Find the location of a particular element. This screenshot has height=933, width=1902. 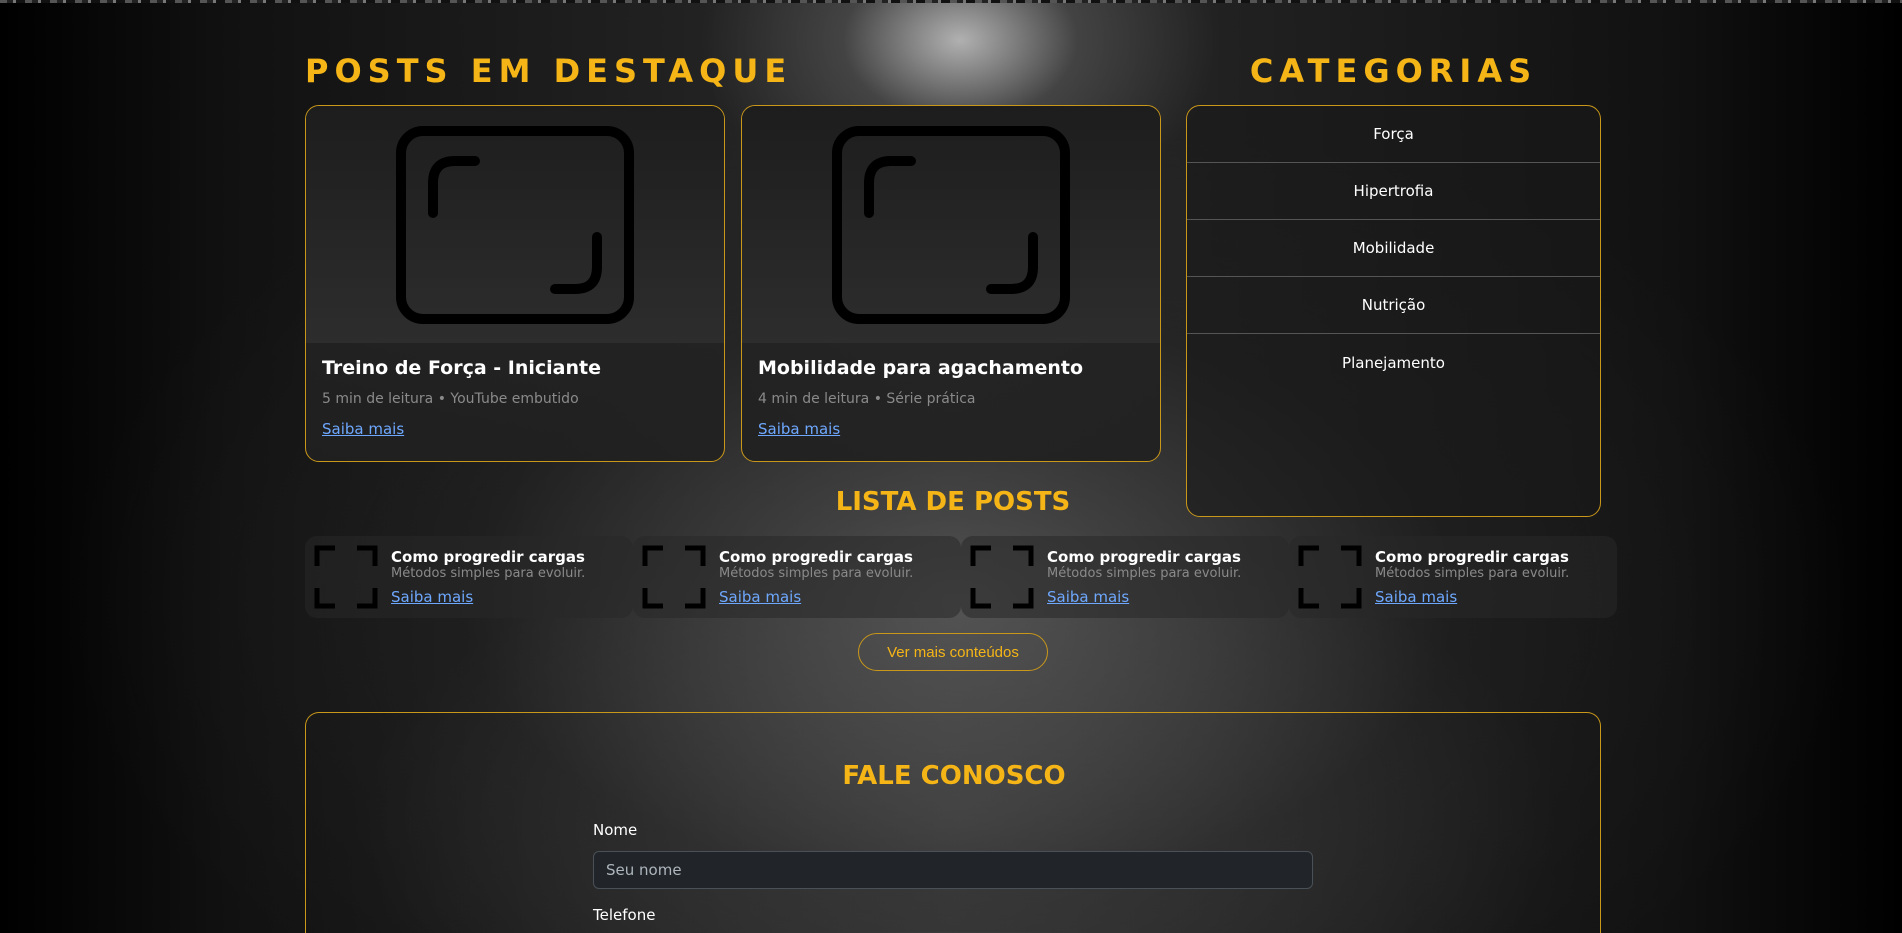

category-item-hipertrofia: Hipertrofia is located at coordinates (1393, 191).